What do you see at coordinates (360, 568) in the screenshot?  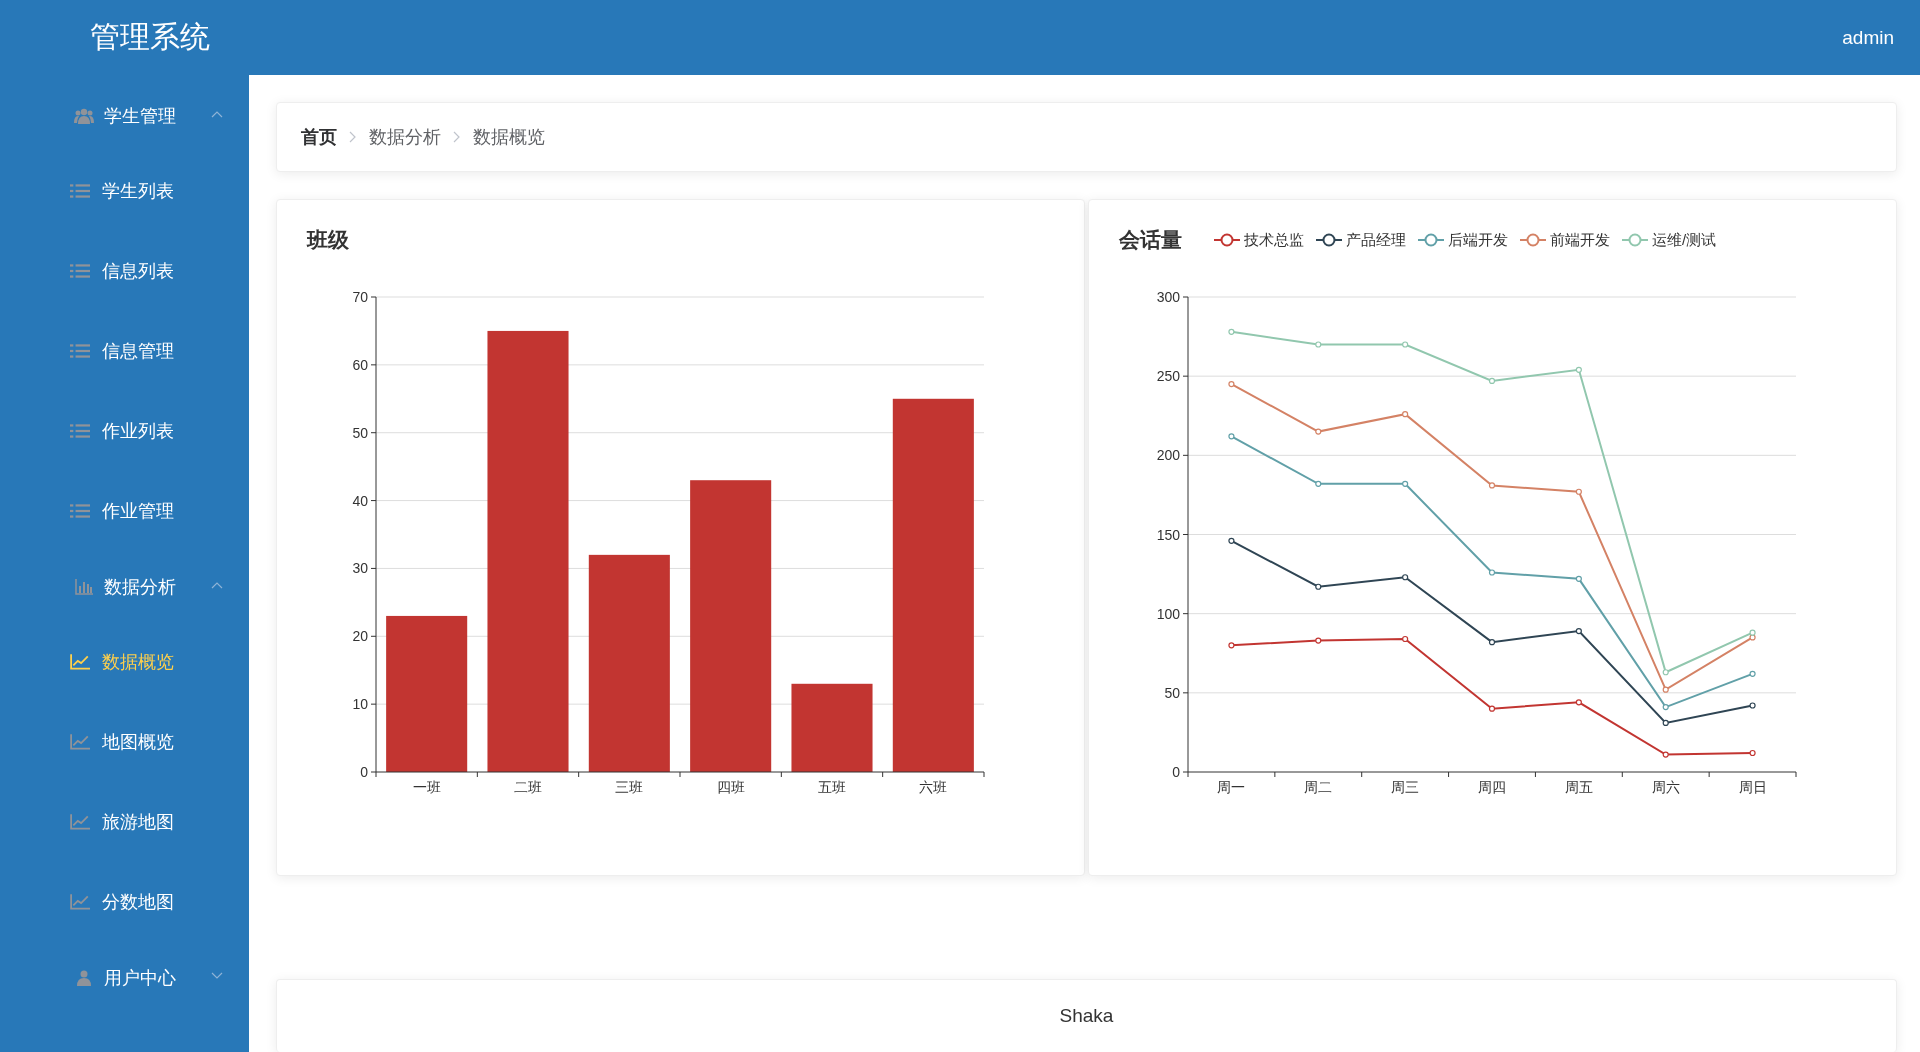 I see `axis-label: 30` at bounding box center [360, 568].